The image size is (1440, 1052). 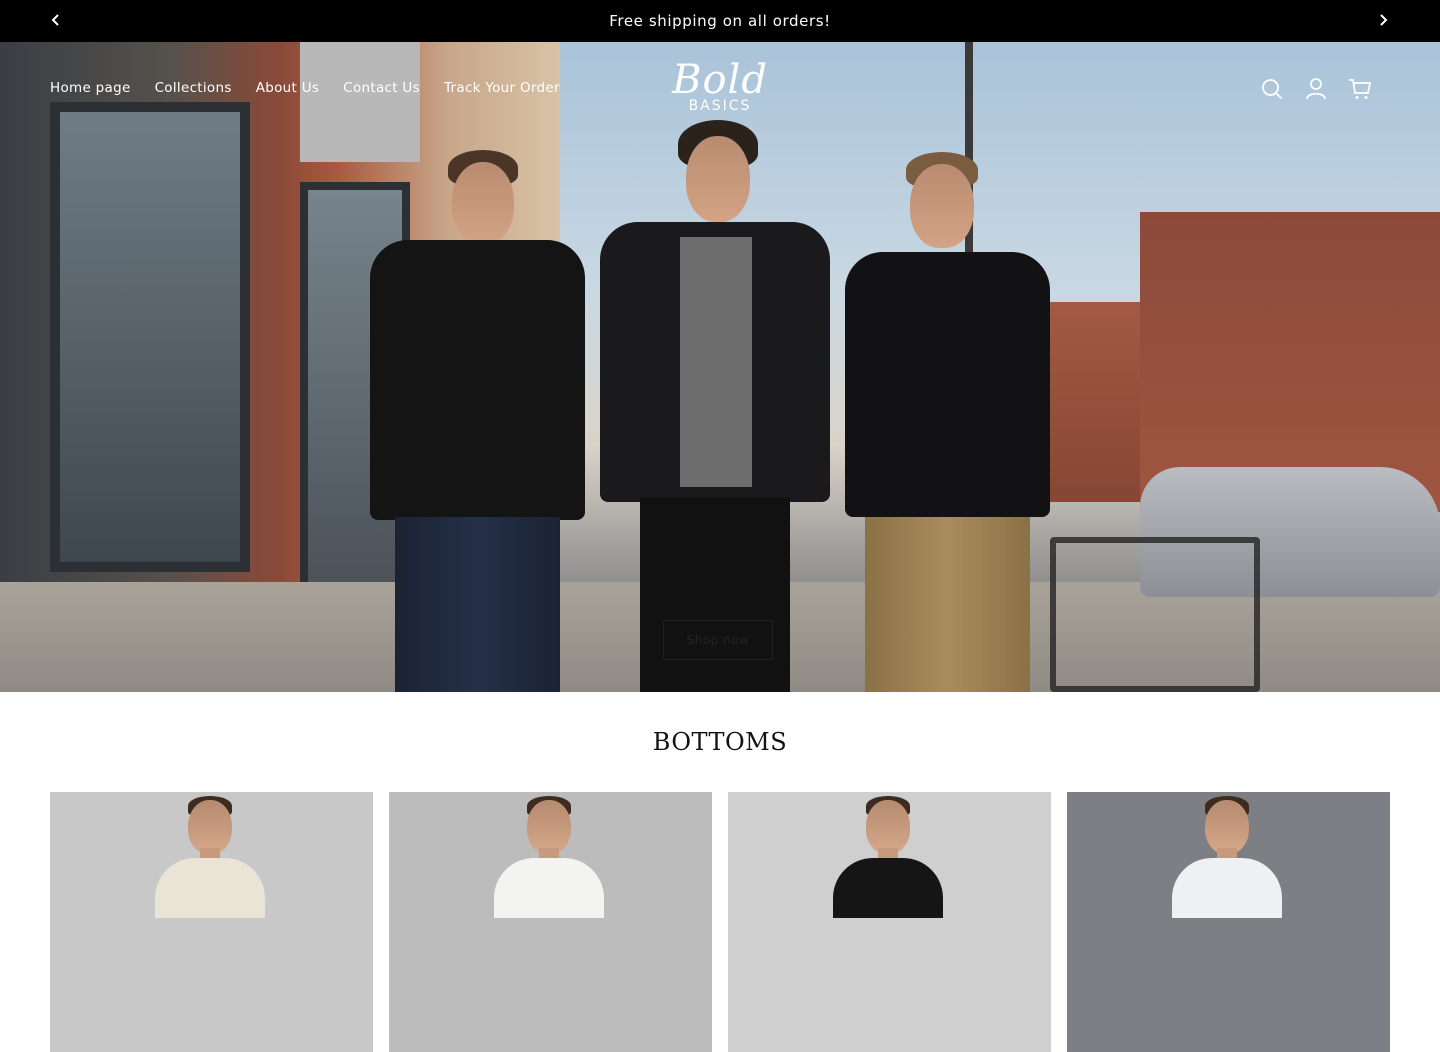 I want to click on hero-model-right, so click(x=947, y=422).